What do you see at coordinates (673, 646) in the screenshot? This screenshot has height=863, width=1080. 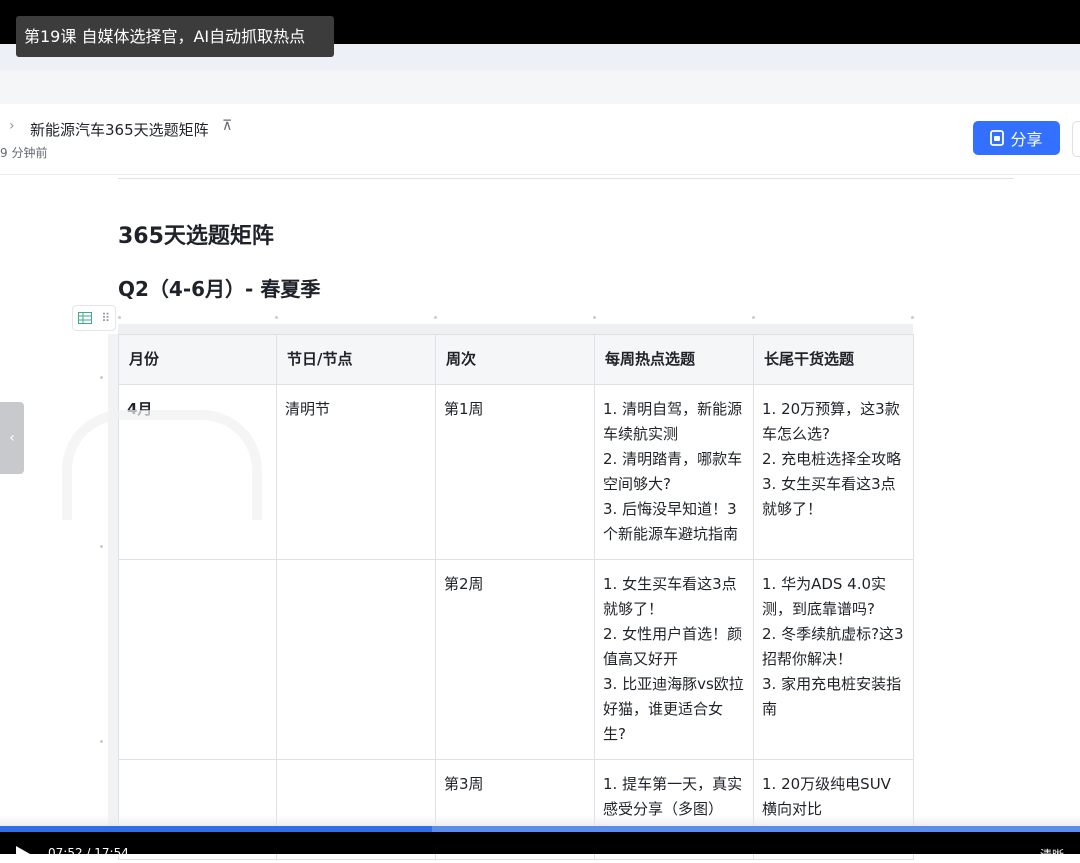 I see `topic-line: 2. 女性用户首选！颜值高又好开` at bounding box center [673, 646].